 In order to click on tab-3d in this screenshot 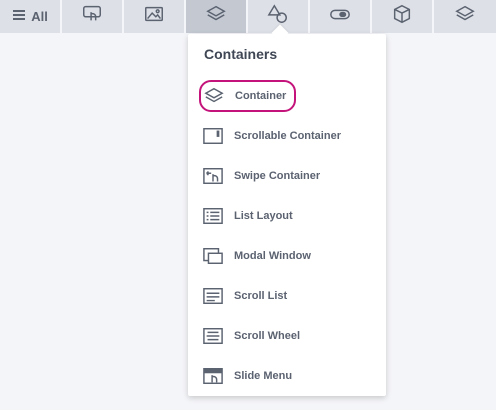, I will do `click(402, 16)`.